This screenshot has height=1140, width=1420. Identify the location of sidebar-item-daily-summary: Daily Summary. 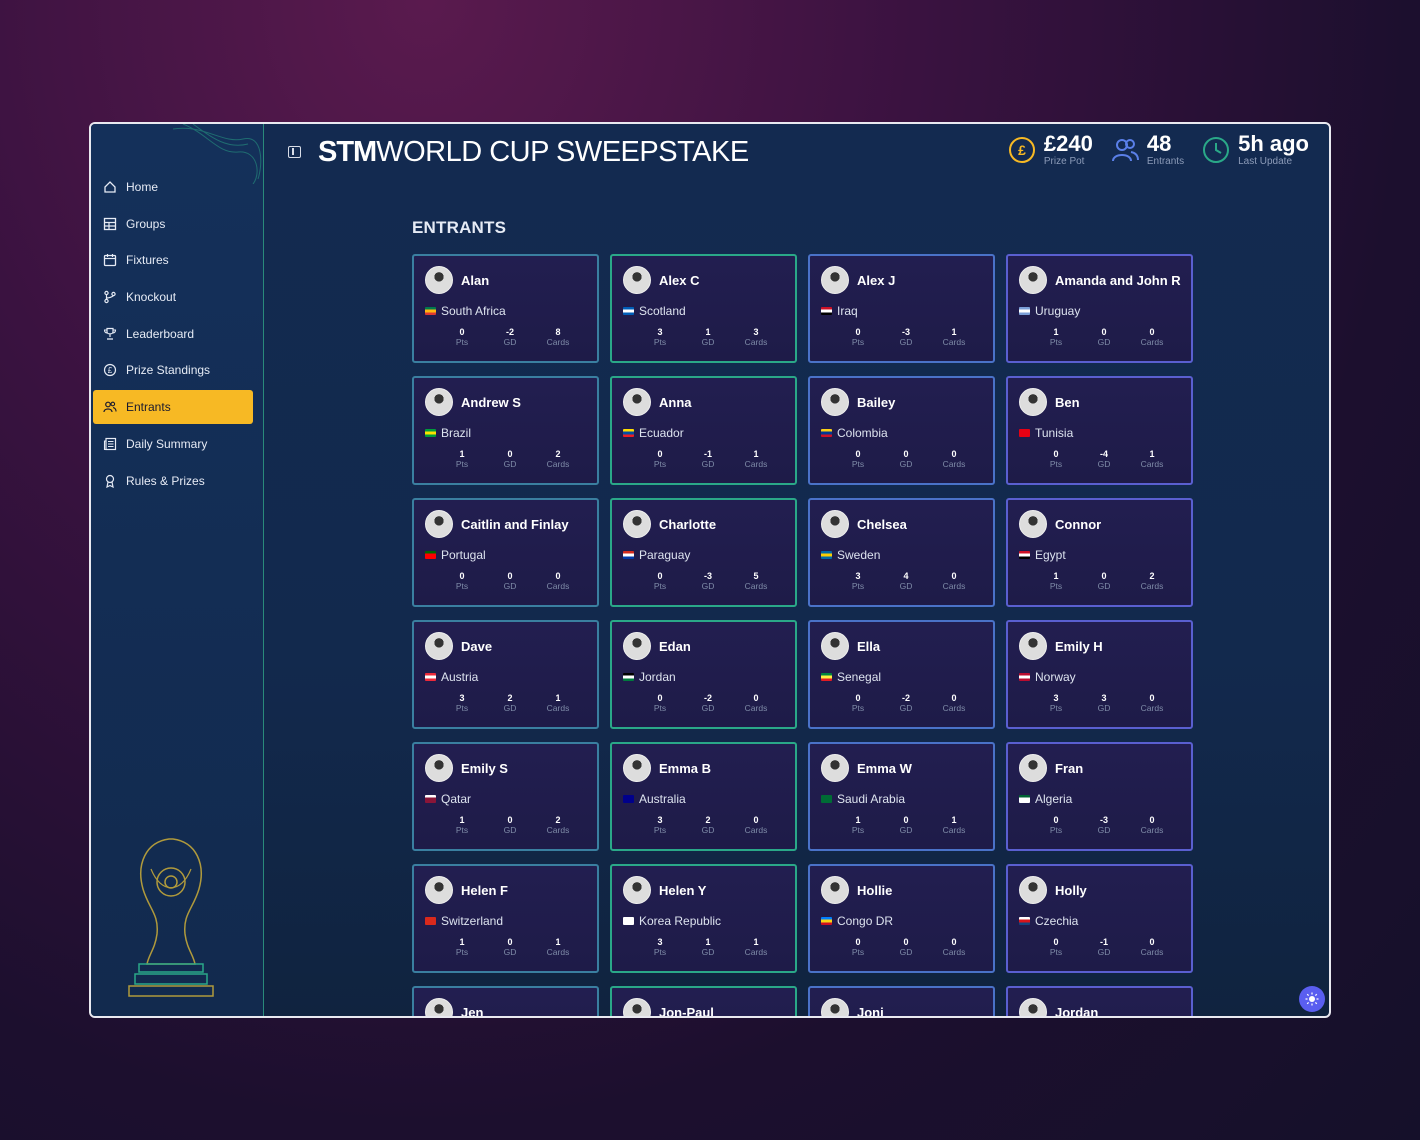
(173, 444).